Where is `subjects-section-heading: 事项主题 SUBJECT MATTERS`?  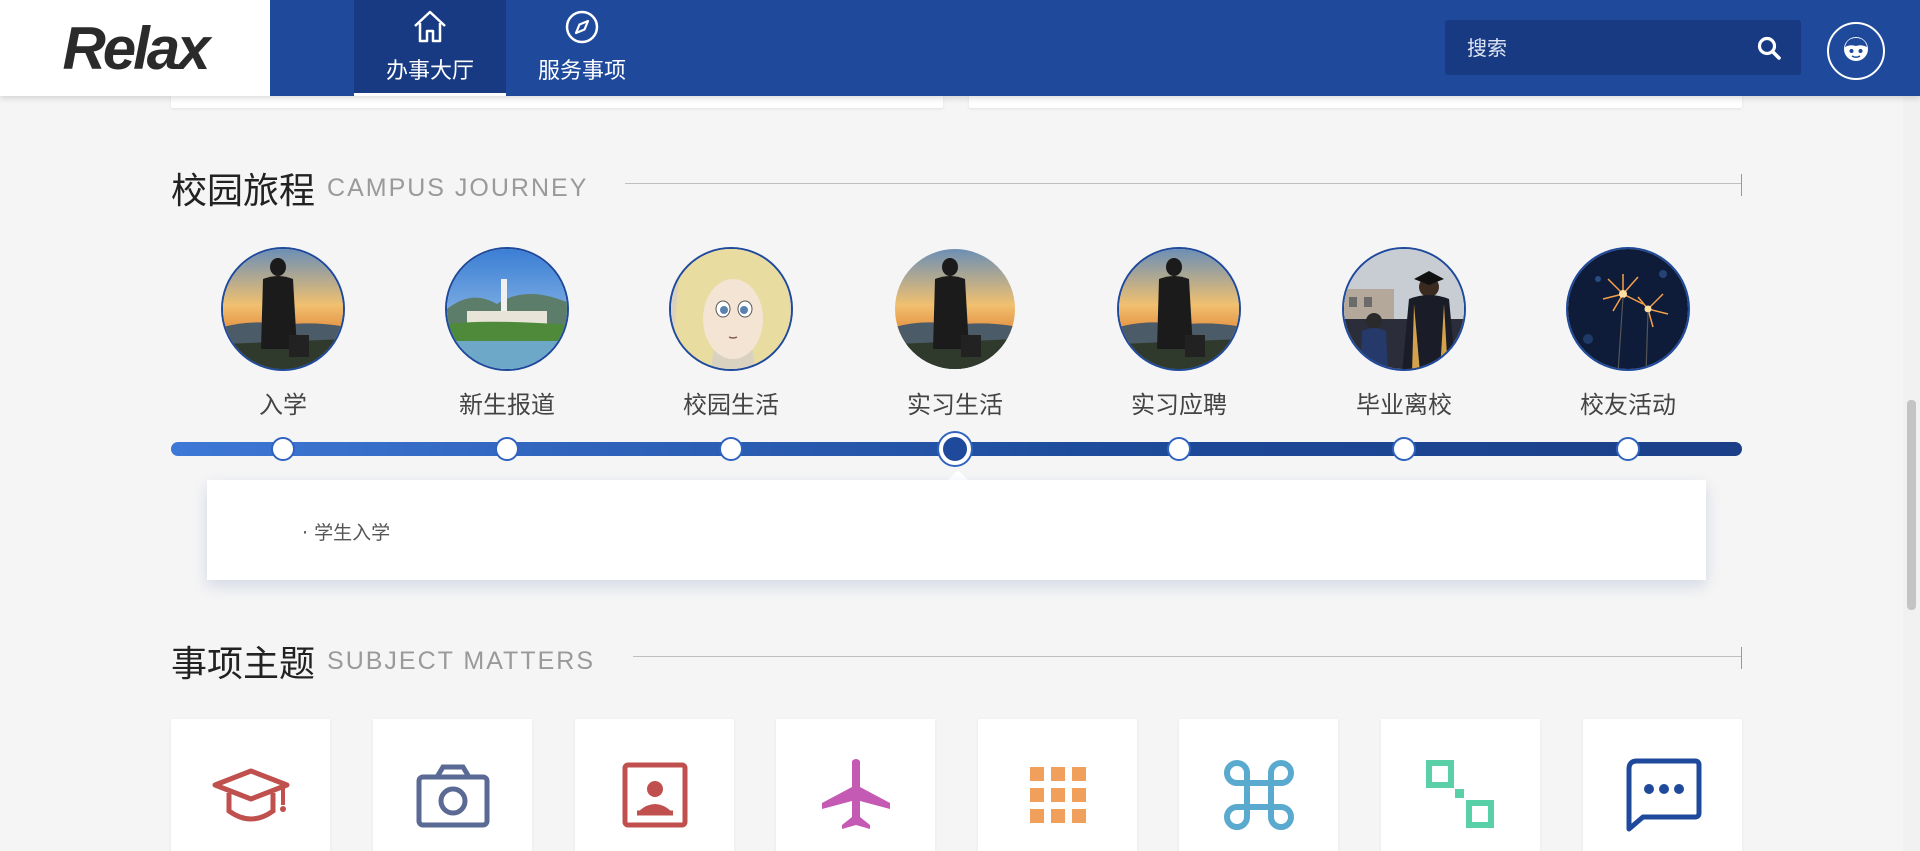 subjects-section-heading: 事项主题 SUBJECT MATTERS is located at coordinates (383, 661).